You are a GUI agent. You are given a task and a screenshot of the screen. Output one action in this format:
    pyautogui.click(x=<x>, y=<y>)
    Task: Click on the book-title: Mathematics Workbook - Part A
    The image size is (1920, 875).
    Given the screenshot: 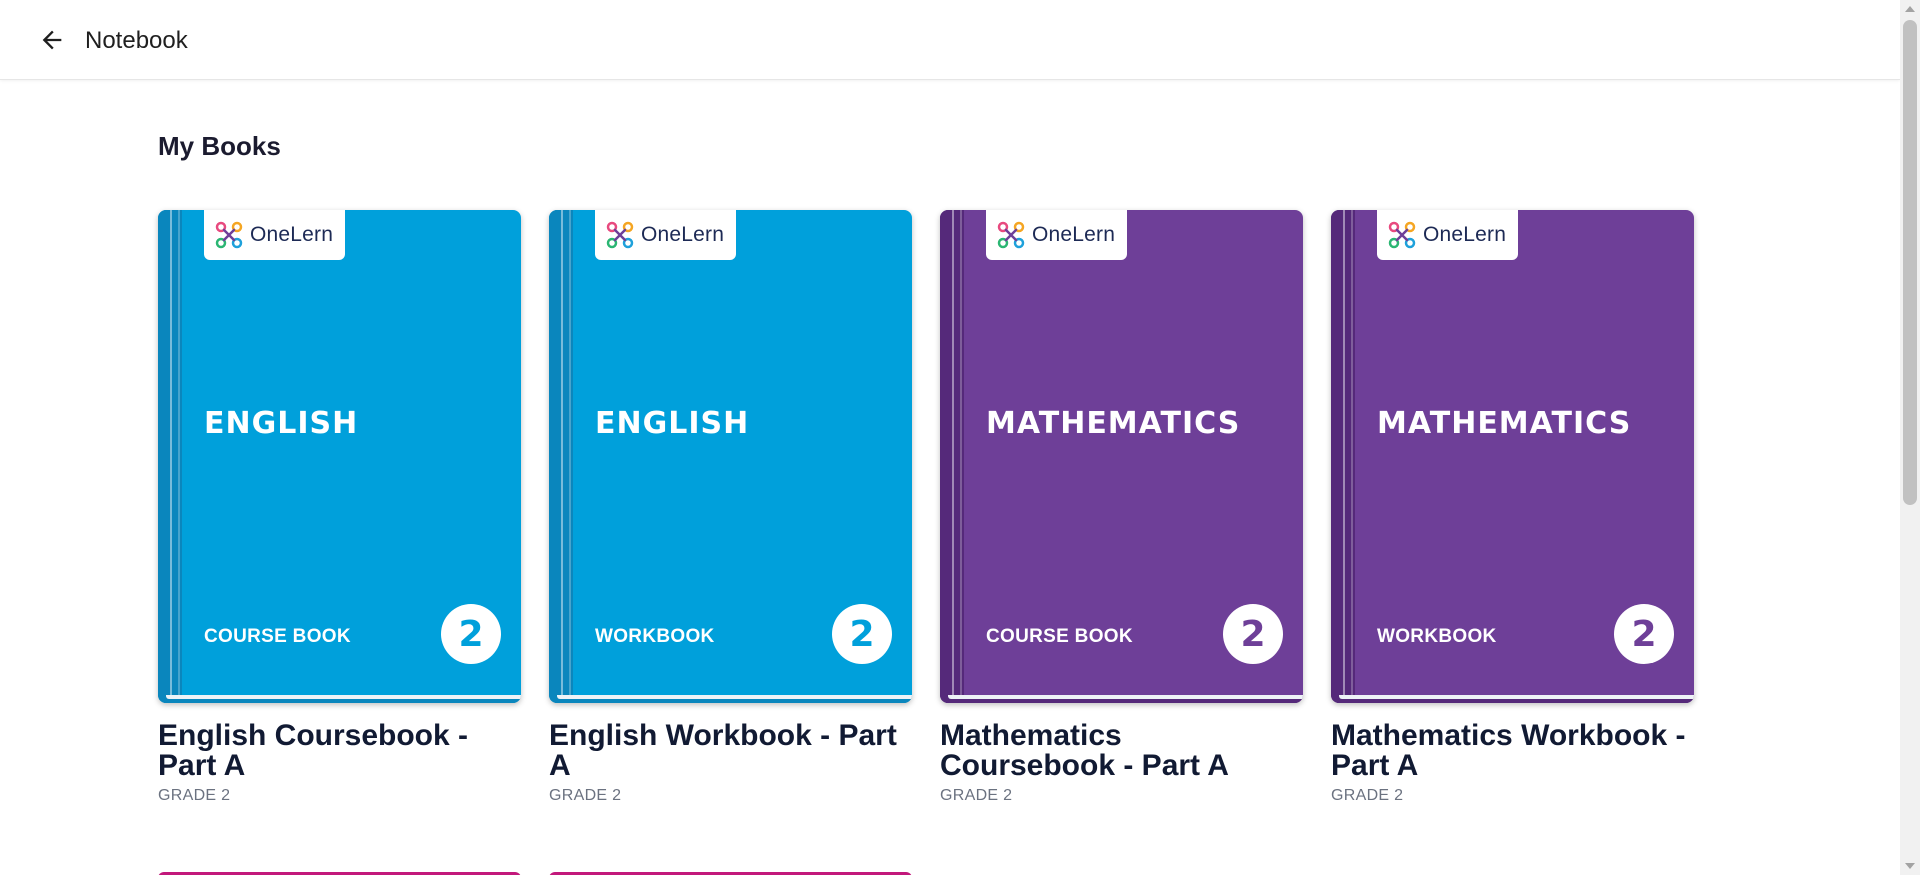 What is the action you would take?
    pyautogui.click(x=1512, y=751)
    